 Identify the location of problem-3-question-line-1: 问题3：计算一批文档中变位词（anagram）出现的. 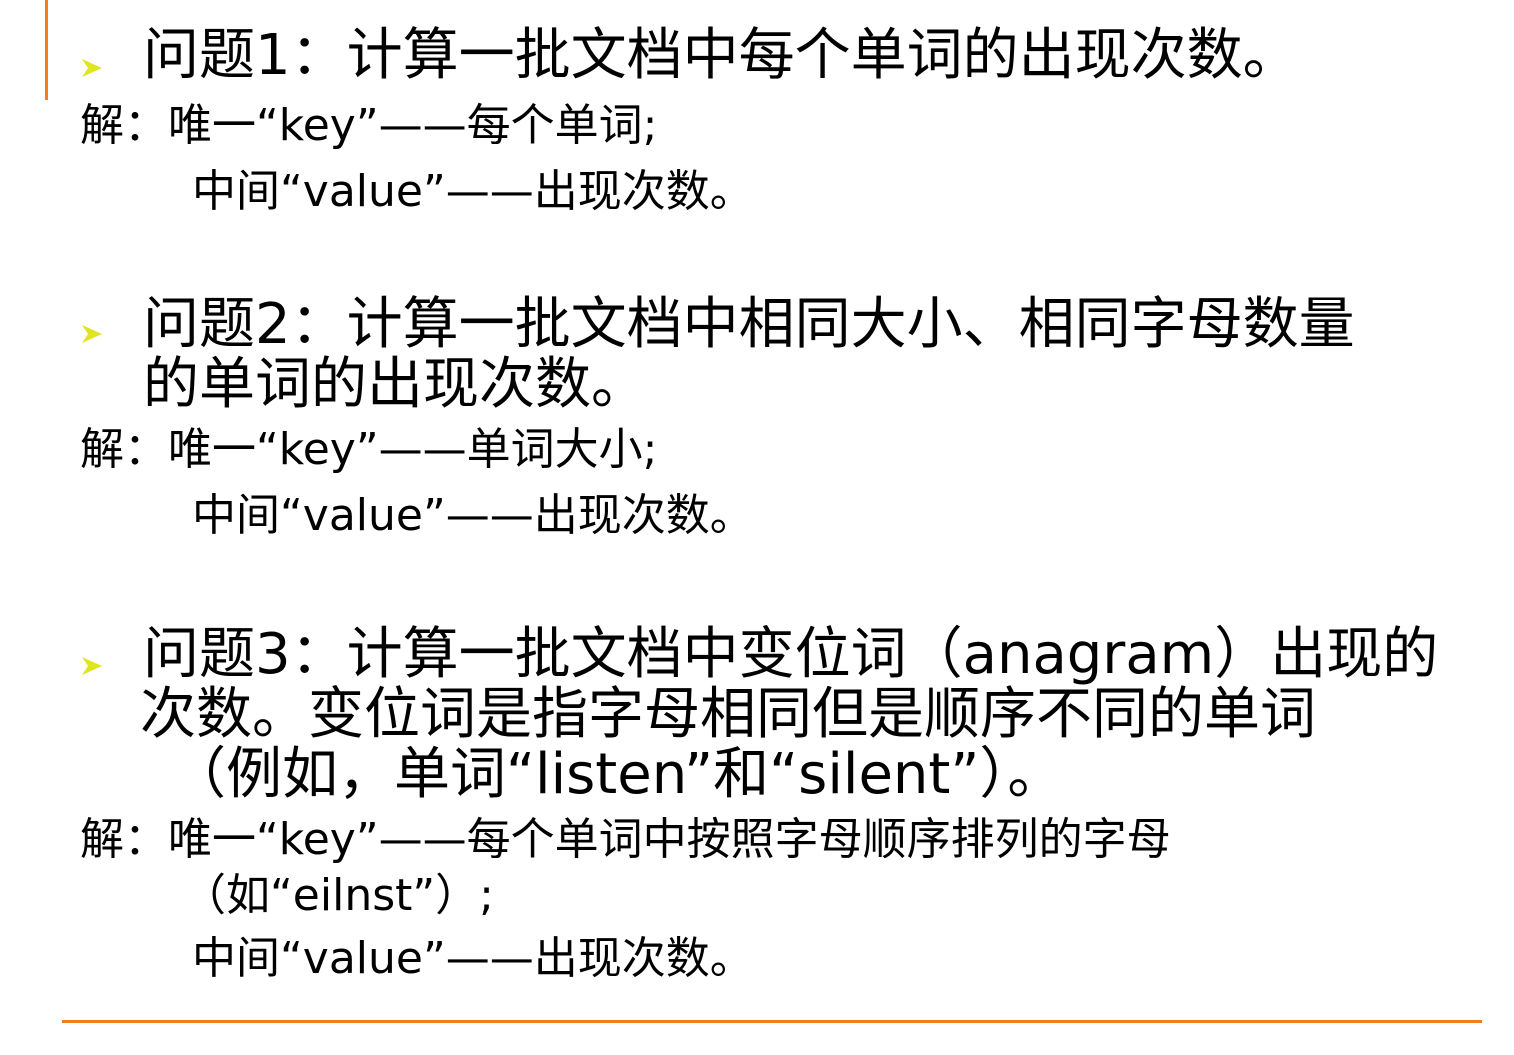
(791, 654).